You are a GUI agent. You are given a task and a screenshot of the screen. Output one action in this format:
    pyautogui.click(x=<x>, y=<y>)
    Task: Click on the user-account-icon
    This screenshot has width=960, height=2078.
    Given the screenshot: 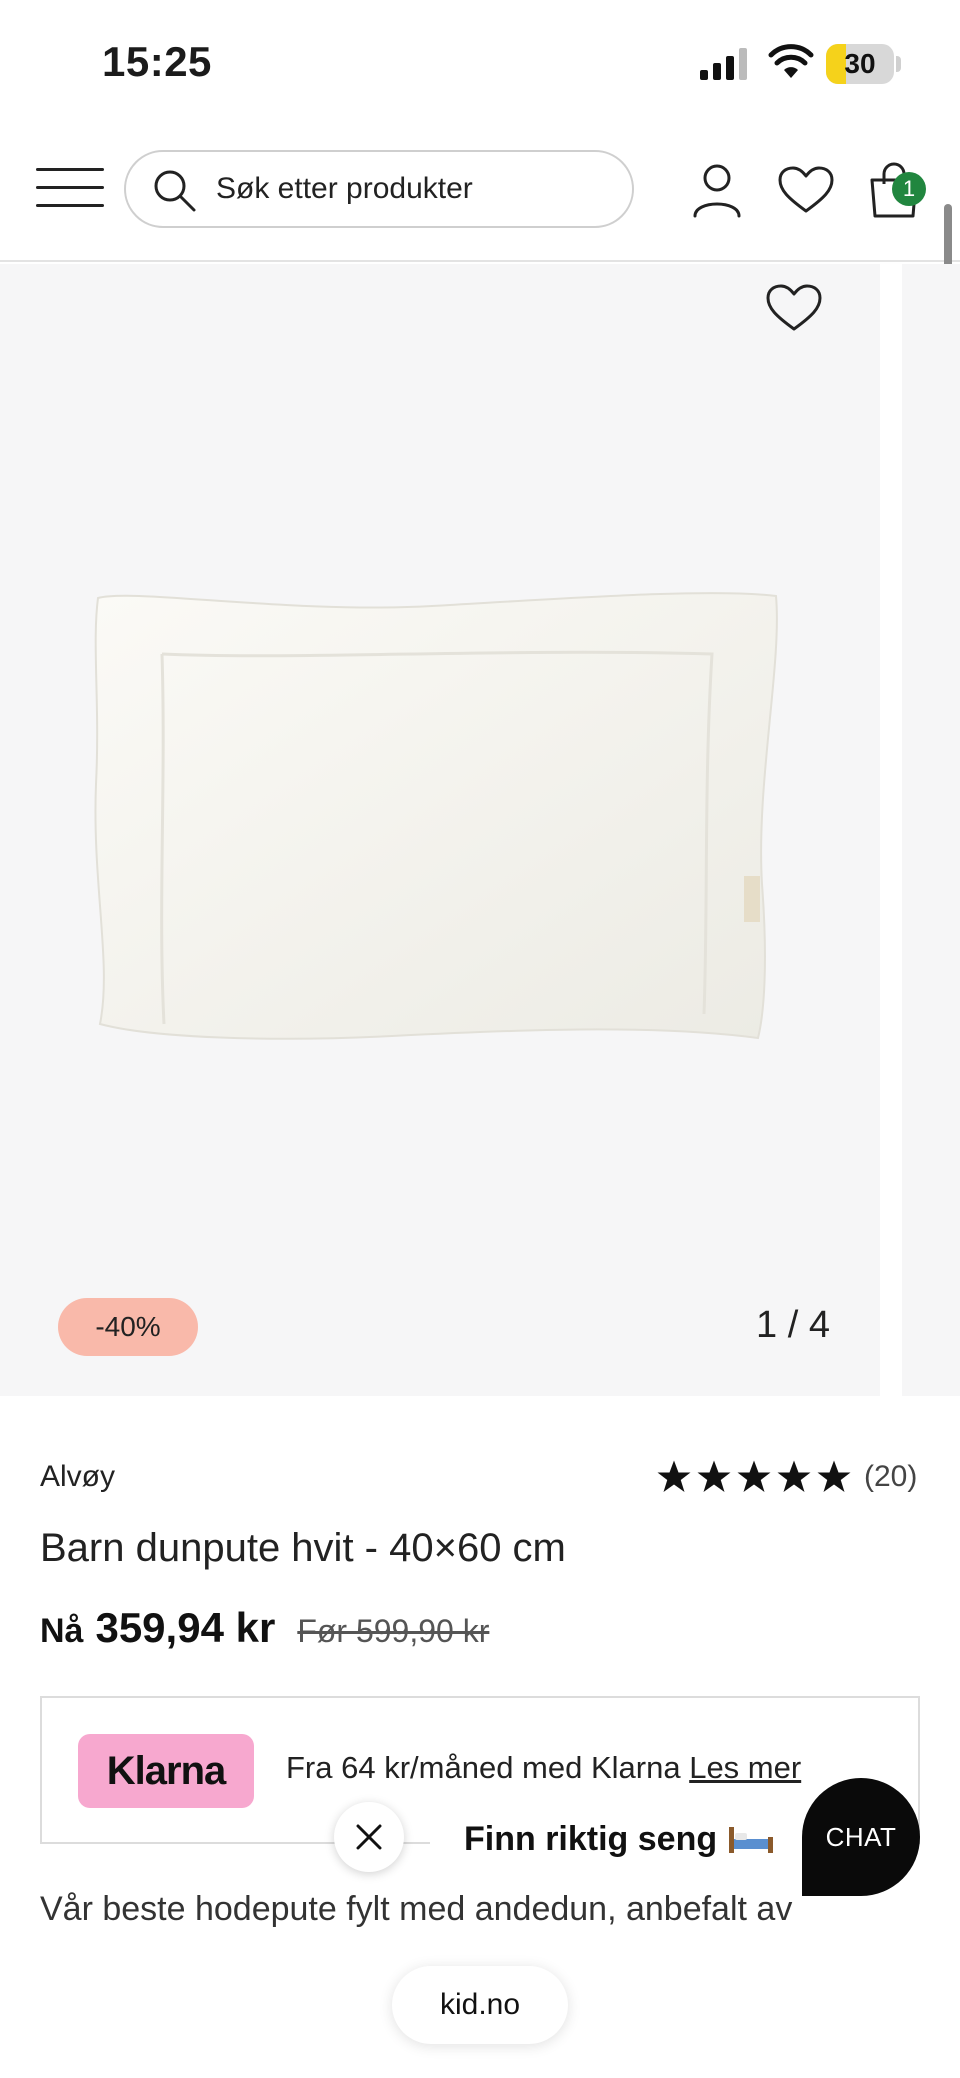 What is the action you would take?
    pyautogui.click(x=717, y=190)
    